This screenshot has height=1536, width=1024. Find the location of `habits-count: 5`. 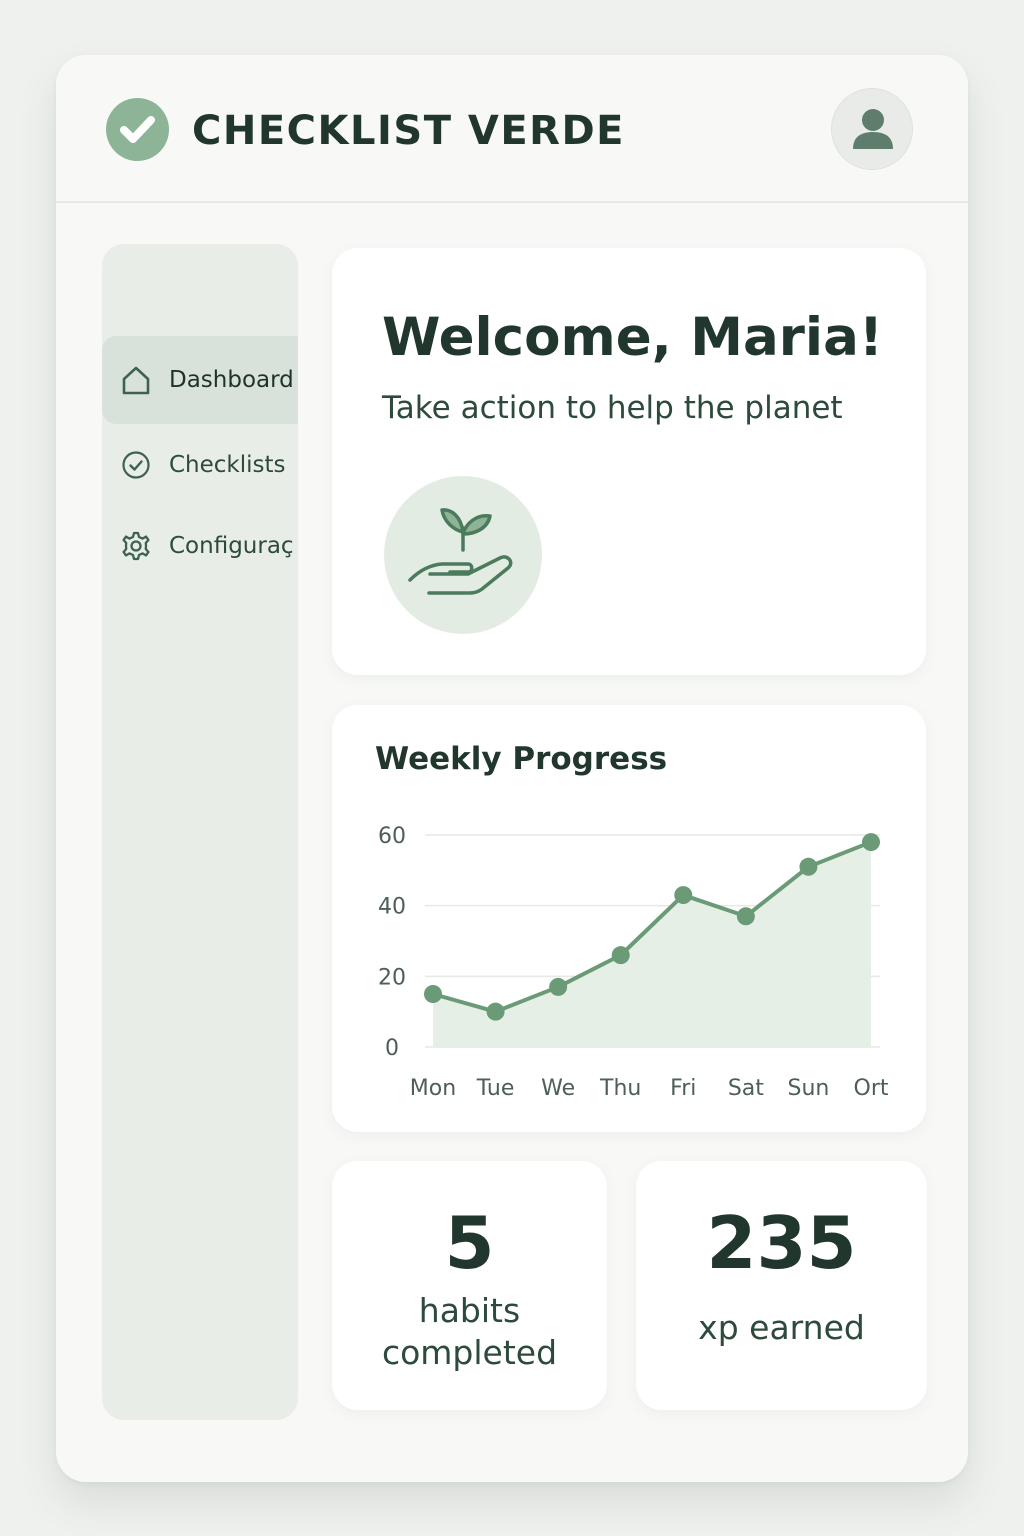

habits-count: 5 is located at coordinates (469, 1243).